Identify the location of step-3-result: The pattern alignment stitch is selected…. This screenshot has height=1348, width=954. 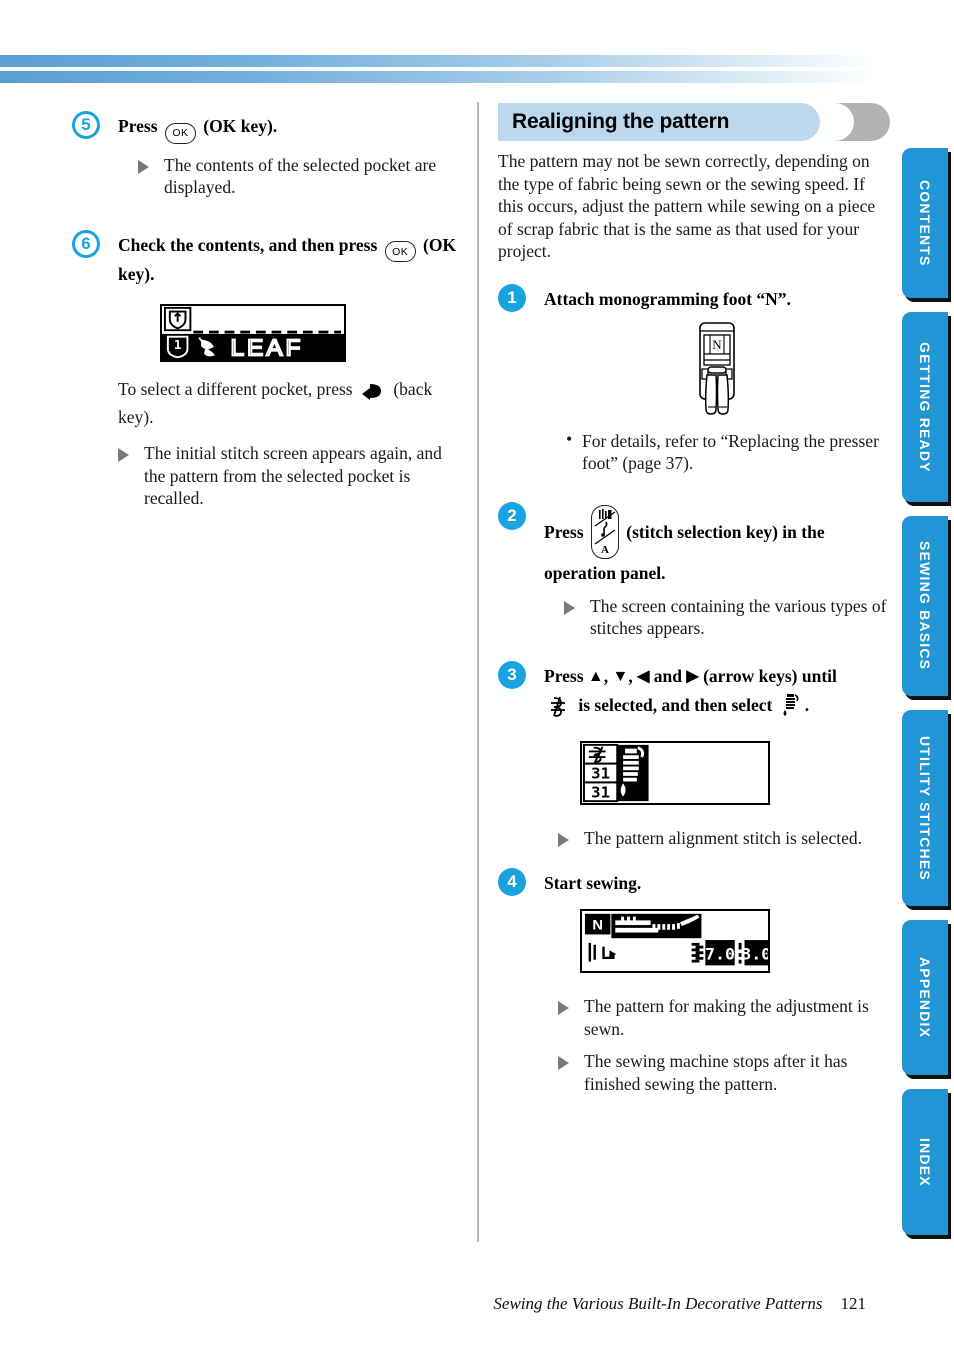
(724, 838).